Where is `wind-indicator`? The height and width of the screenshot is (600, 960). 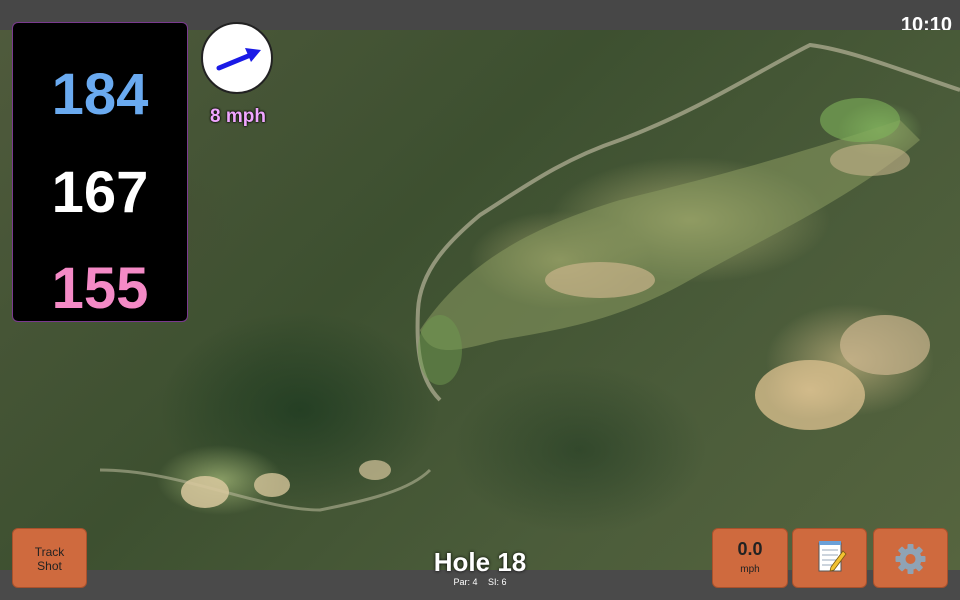 wind-indicator is located at coordinates (237, 58).